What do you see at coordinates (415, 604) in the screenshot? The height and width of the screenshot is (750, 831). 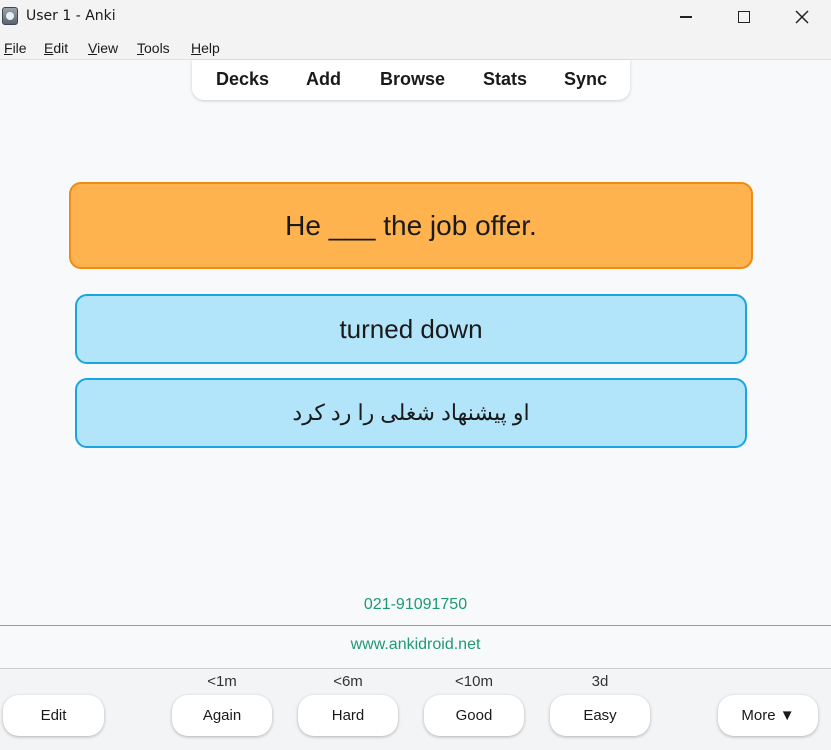 I see `phone-number: 021-91091750` at bounding box center [415, 604].